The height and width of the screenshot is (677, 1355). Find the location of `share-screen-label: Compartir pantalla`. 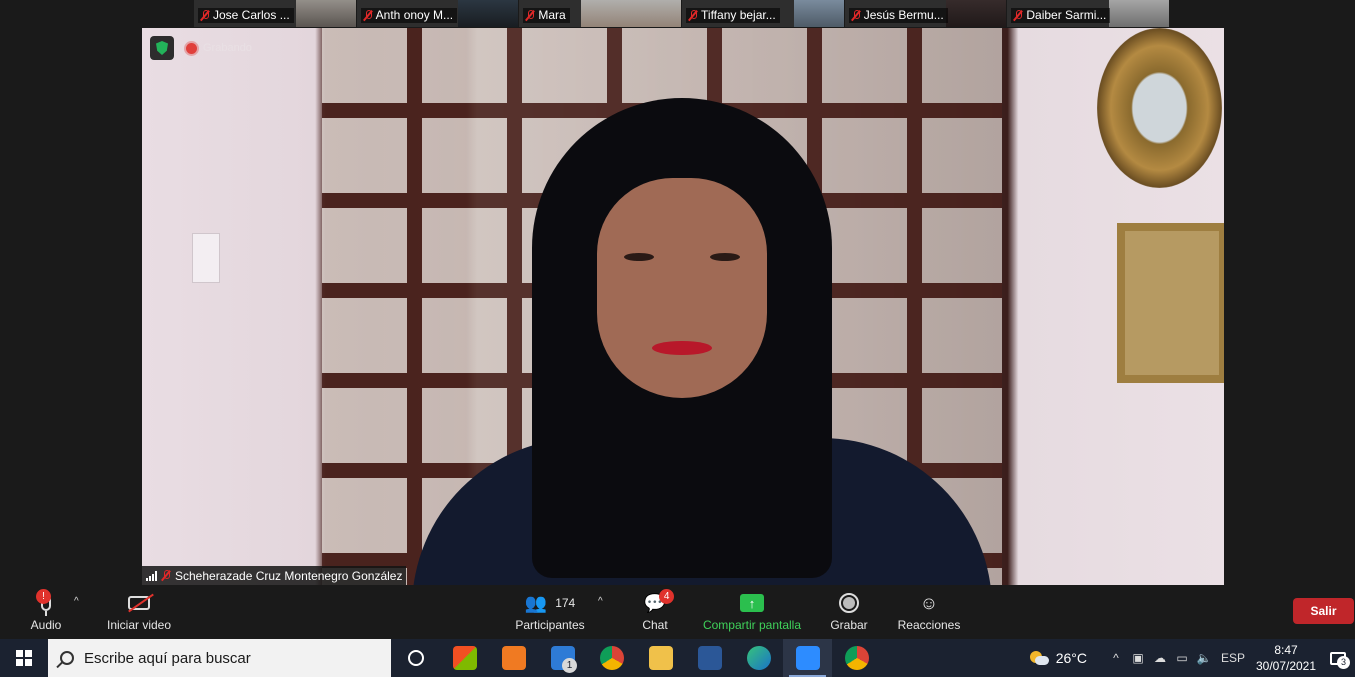

share-screen-label: Compartir pantalla is located at coordinates (752, 625).